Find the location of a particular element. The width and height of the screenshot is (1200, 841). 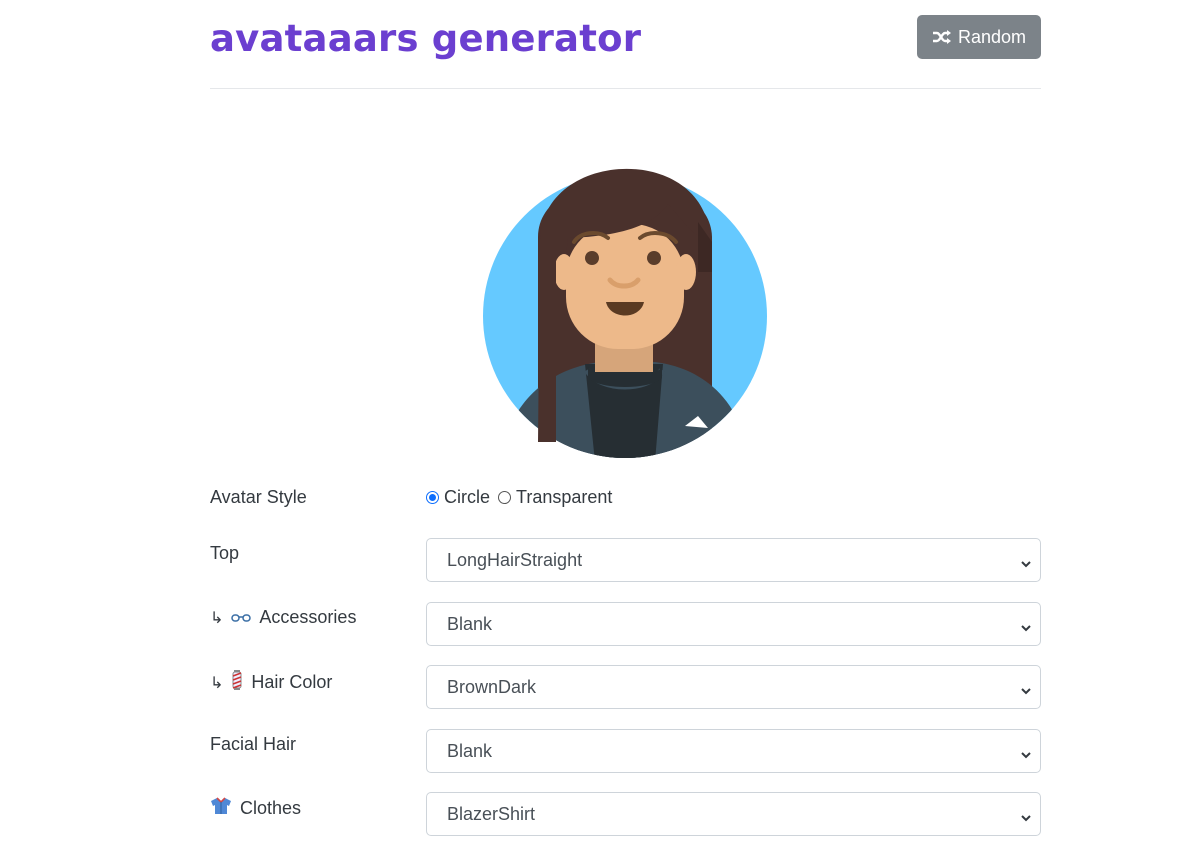

accessories-row: ↳ Accessories Blank is located at coordinates (625, 624).